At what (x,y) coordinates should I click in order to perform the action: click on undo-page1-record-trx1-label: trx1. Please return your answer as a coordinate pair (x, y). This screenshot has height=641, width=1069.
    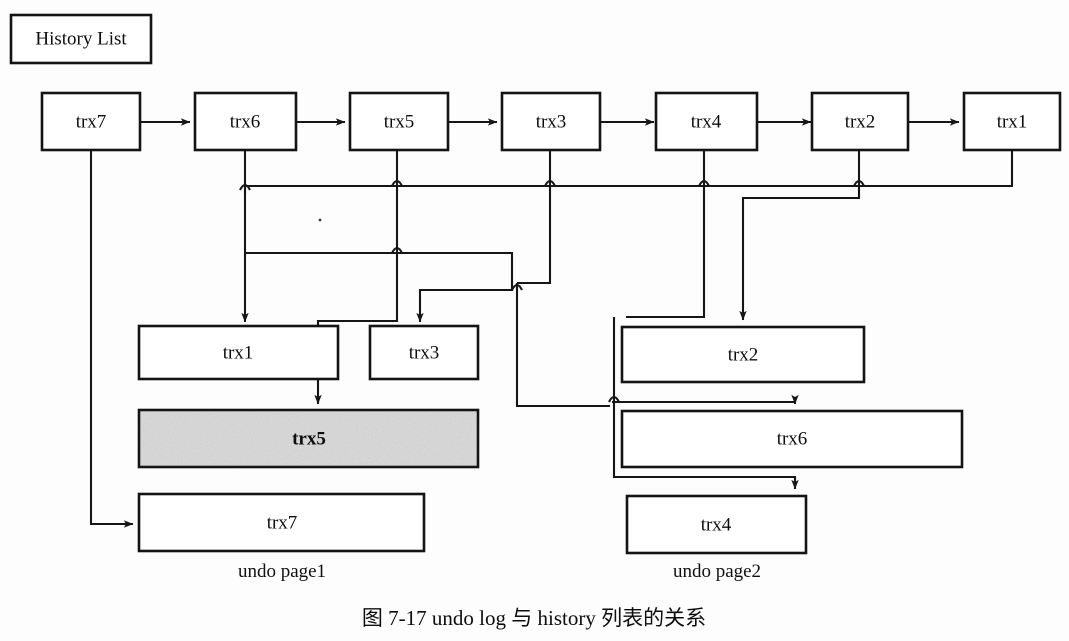
    Looking at the image, I should click on (238, 352).